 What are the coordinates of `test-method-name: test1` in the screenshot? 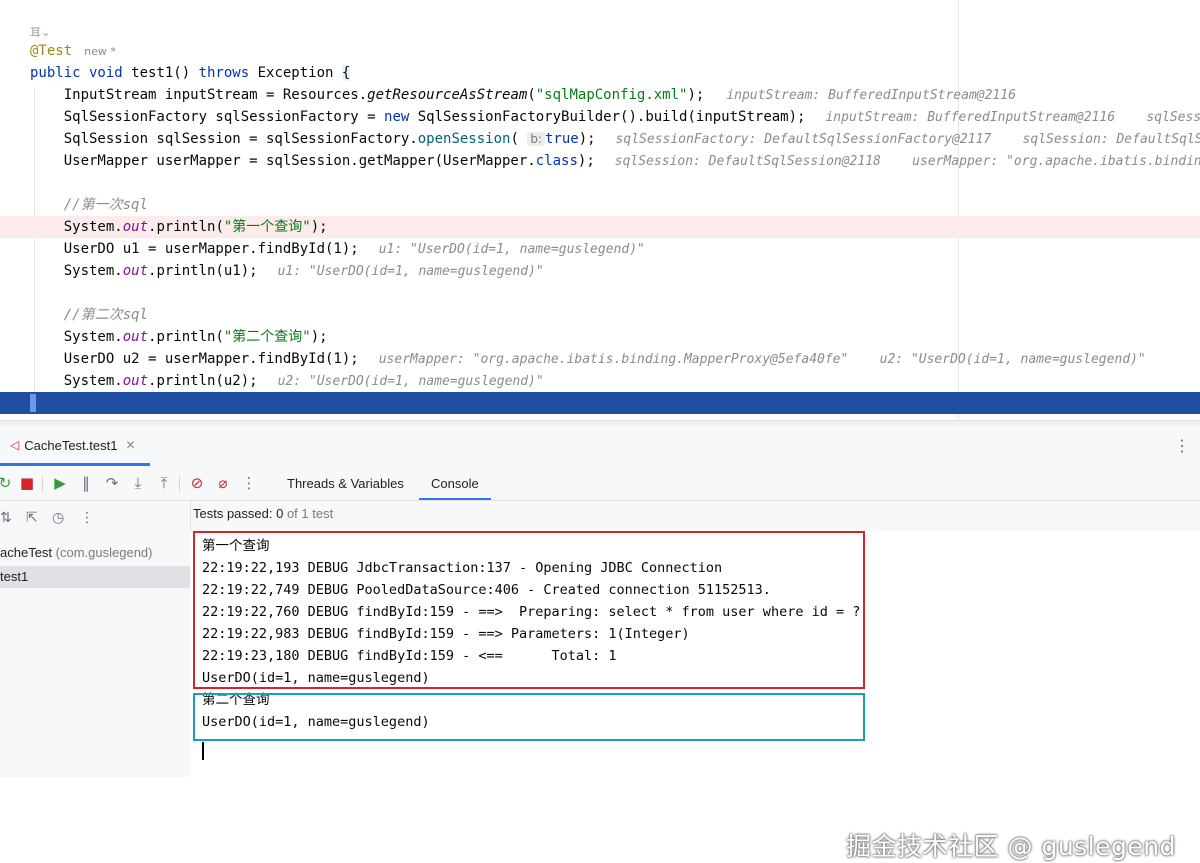 It's located at (14, 576).